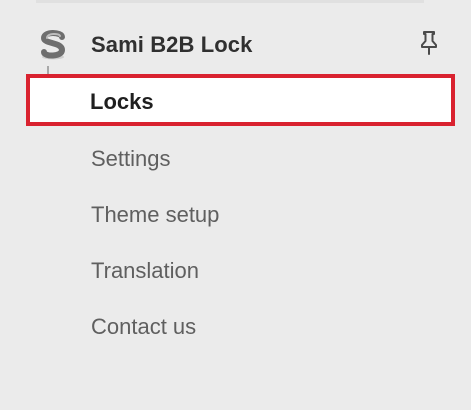 The image size is (471, 410). I want to click on sidebar-item-contact-us: Contact us, so click(143, 327).